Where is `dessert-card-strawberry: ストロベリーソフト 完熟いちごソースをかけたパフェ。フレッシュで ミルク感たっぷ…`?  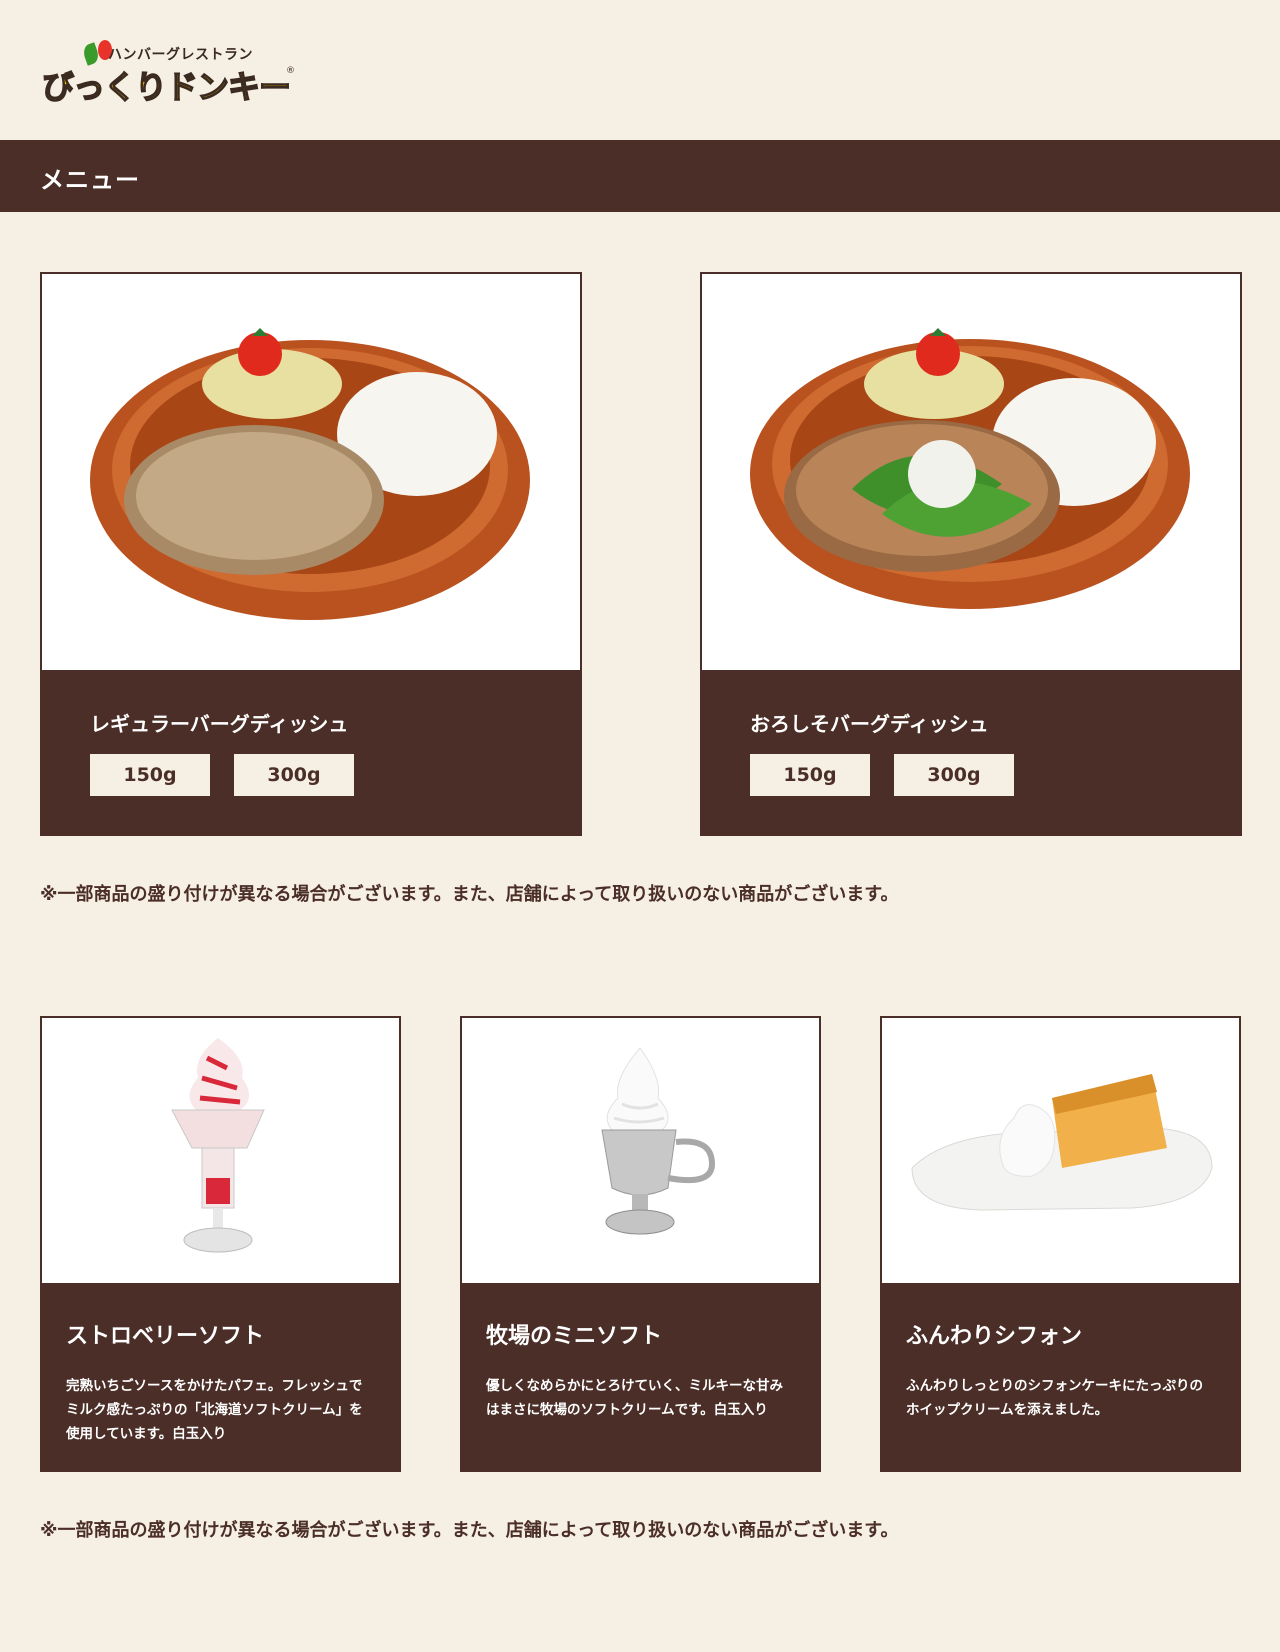 dessert-card-strawberry: ストロベリーソフト 完熟いちごソースをかけたパフェ。フレッシュで ミルク感たっぷ… is located at coordinates (220, 1244).